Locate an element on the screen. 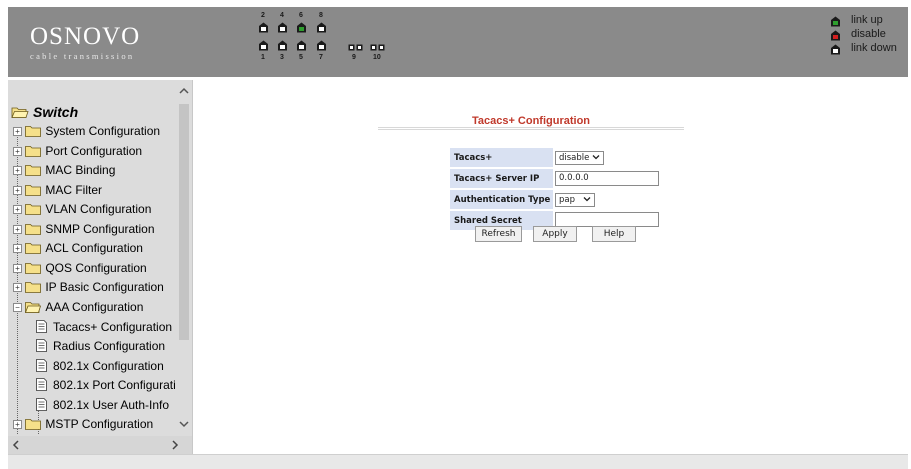 The height and width of the screenshot is (469, 911). brand-tagline: cable transmission is located at coordinates (82, 56).